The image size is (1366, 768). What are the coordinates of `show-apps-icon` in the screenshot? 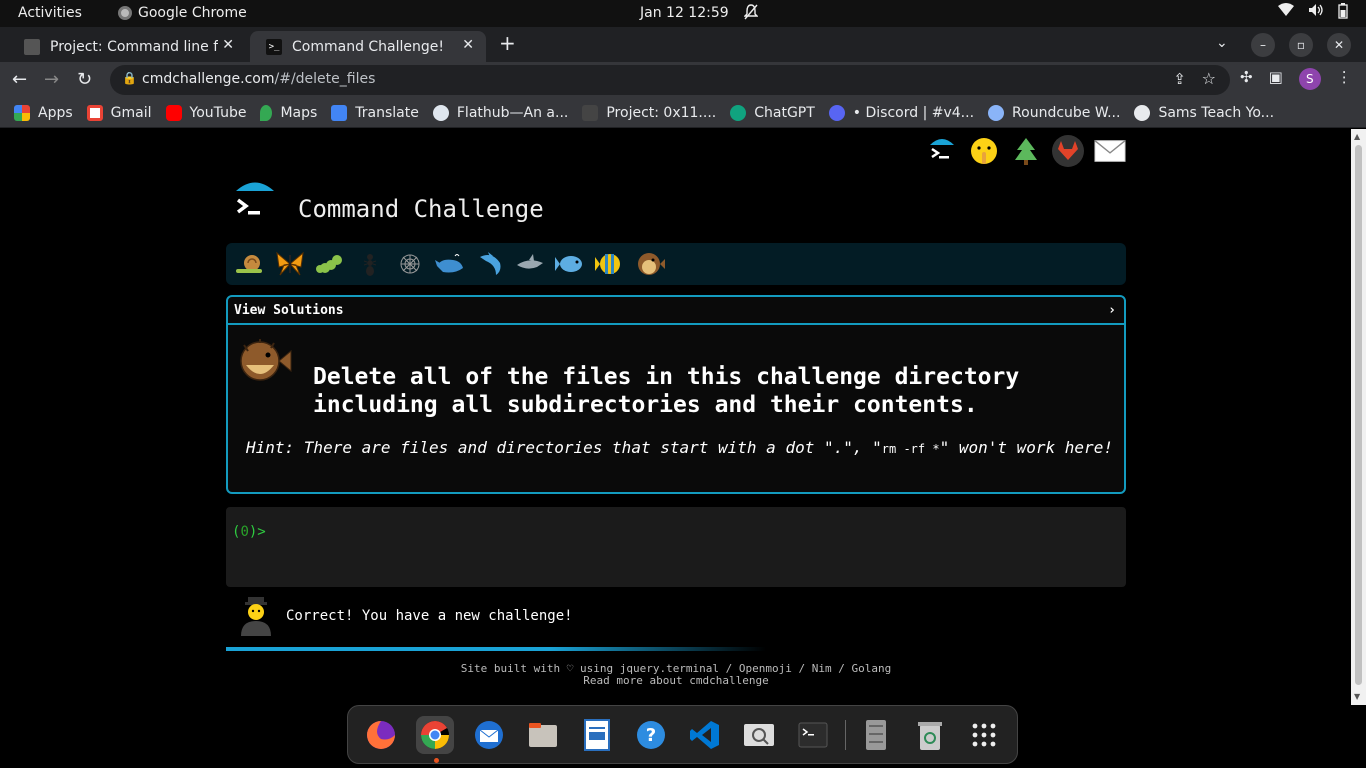 It's located at (984, 735).